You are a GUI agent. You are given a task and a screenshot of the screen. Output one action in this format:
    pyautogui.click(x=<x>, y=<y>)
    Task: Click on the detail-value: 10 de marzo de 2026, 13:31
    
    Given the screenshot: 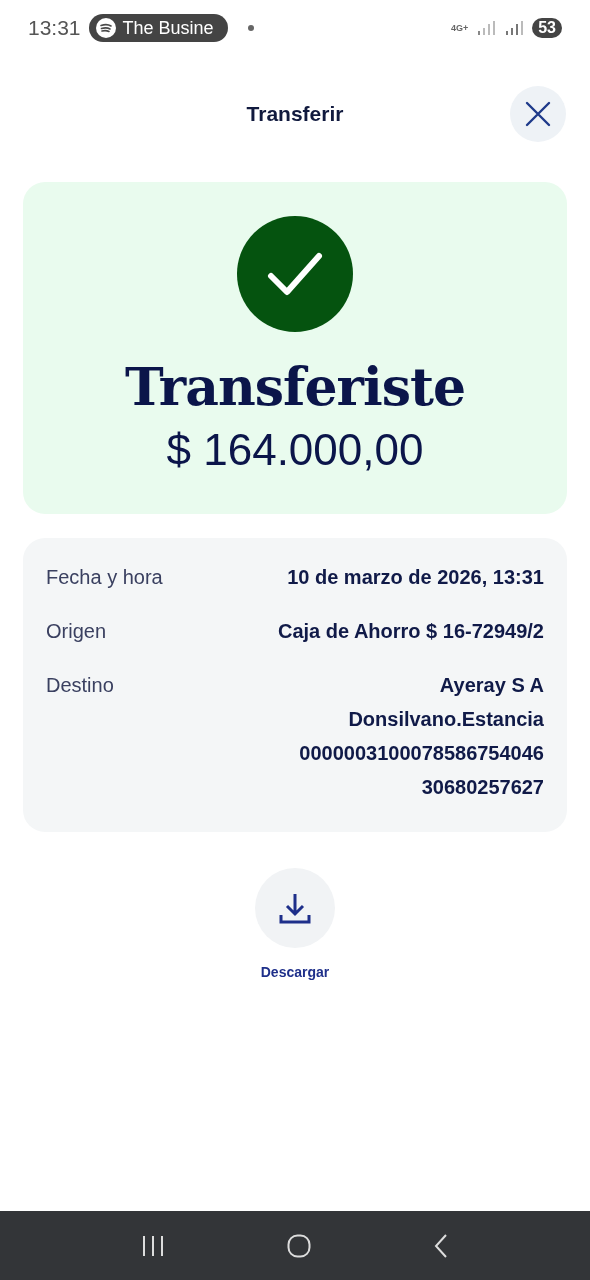 What is the action you would take?
    pyautogui.click(x=415, y=577)
    